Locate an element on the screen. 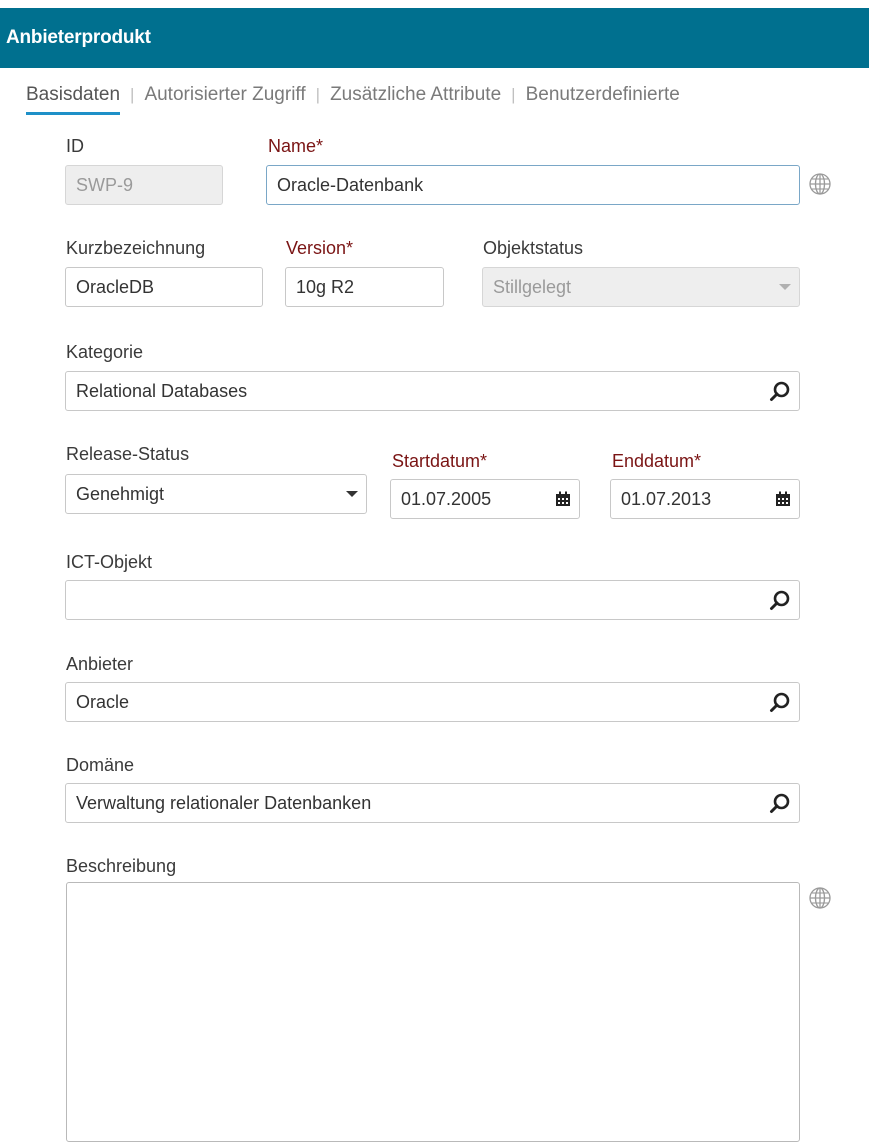 This screenshot has width=869, height=1142. end-date-label: Enddatum* is located at coordinates (657, 461).